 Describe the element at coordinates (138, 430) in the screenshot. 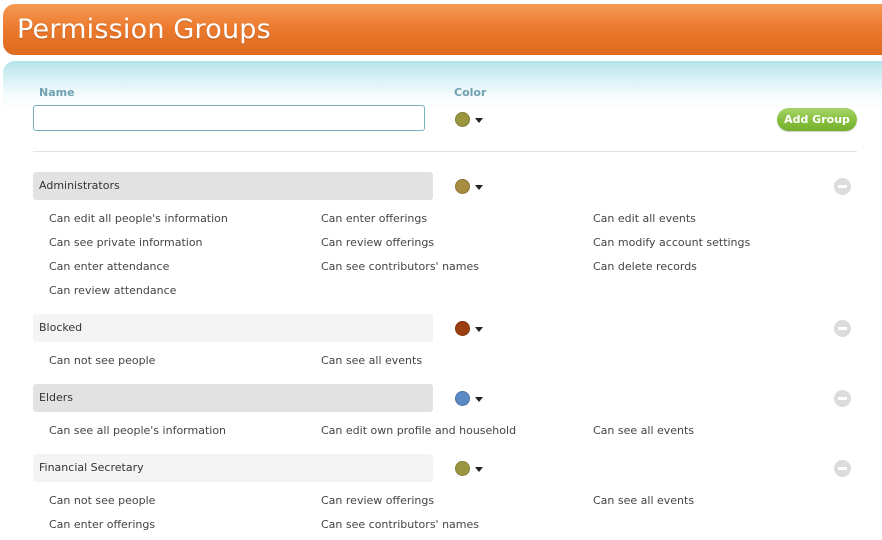

I see `permission-item: Can see all people's information` at that location.